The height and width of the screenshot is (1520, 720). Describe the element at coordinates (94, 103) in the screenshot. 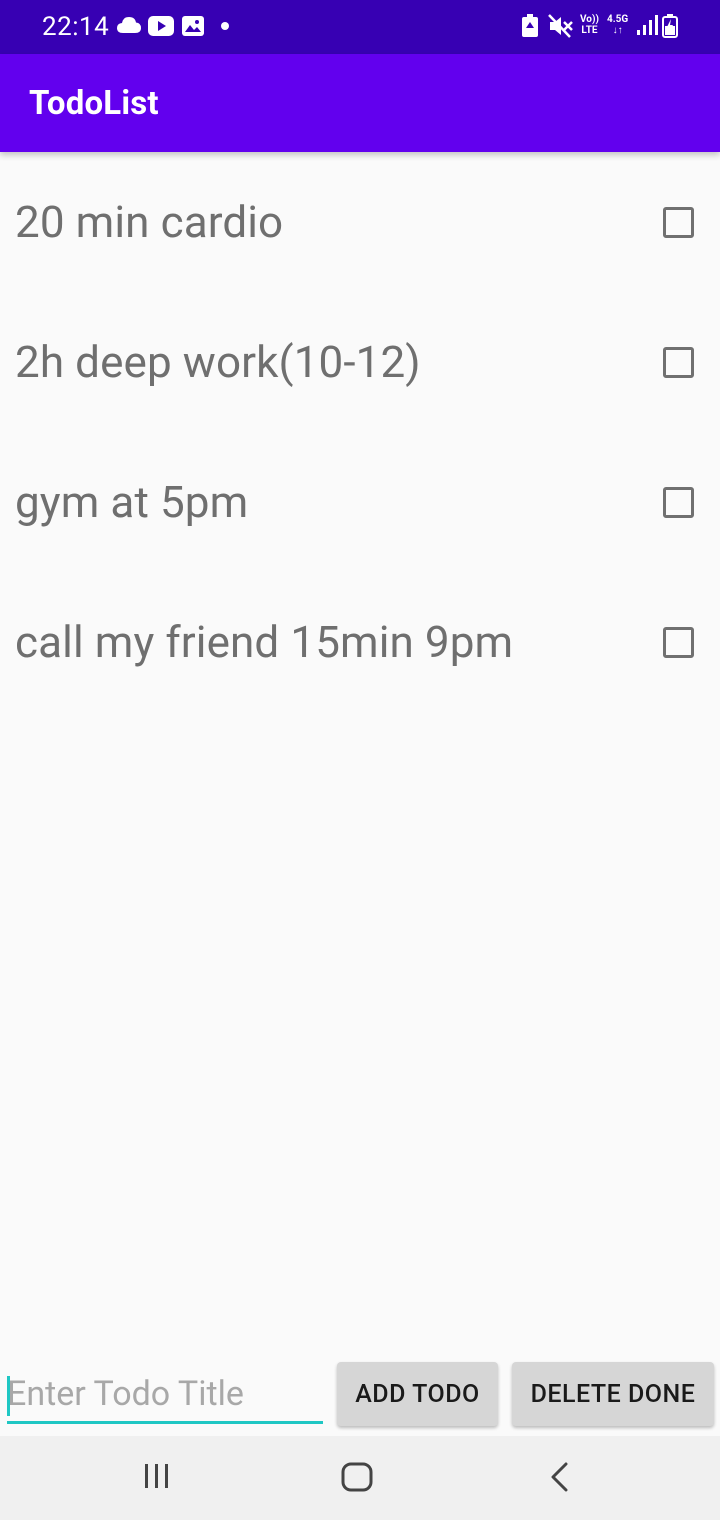

I see `app-title: TodoList` at that location.